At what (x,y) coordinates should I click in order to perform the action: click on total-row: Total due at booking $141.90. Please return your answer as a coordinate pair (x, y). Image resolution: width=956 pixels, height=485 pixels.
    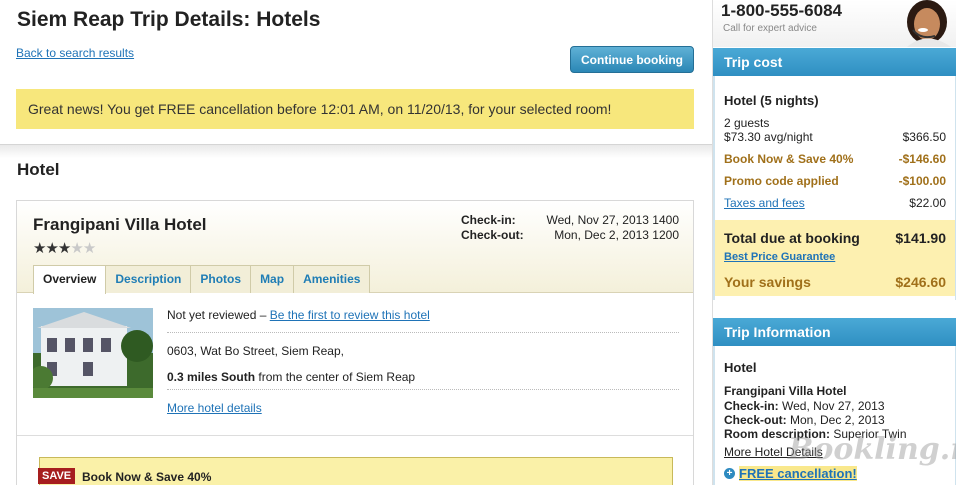
    Looking at the image, I should click on (835, 238).